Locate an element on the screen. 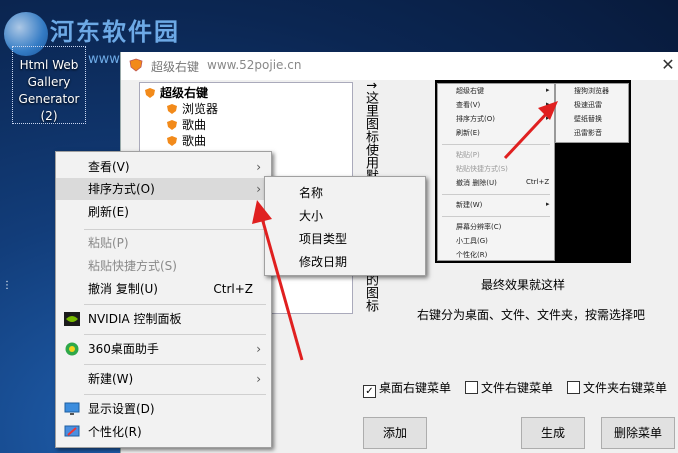 This screenshot has height=453, width=678. hint-label: 右键分为桌面、文件、文件夹，按需选择吧 is located at coordinates (531, 315).